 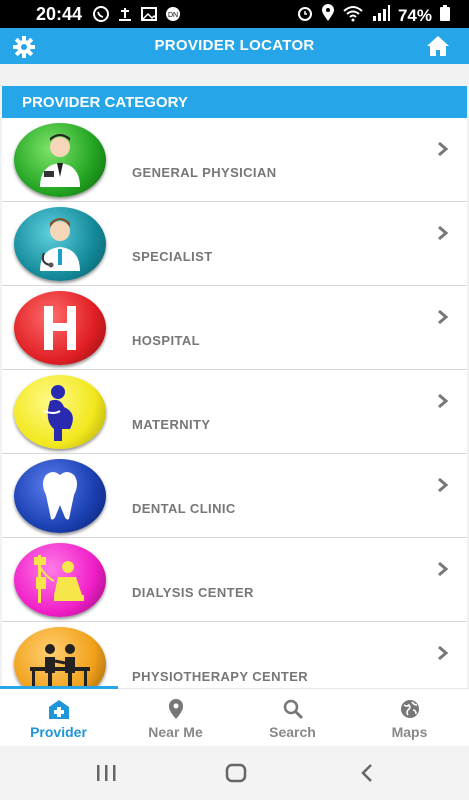 What do you see at coordinates (220, 676) in the screenshot?
I see `category-label: PHYSIOTHERAPY CENTER` at bounding box center [220, 676].